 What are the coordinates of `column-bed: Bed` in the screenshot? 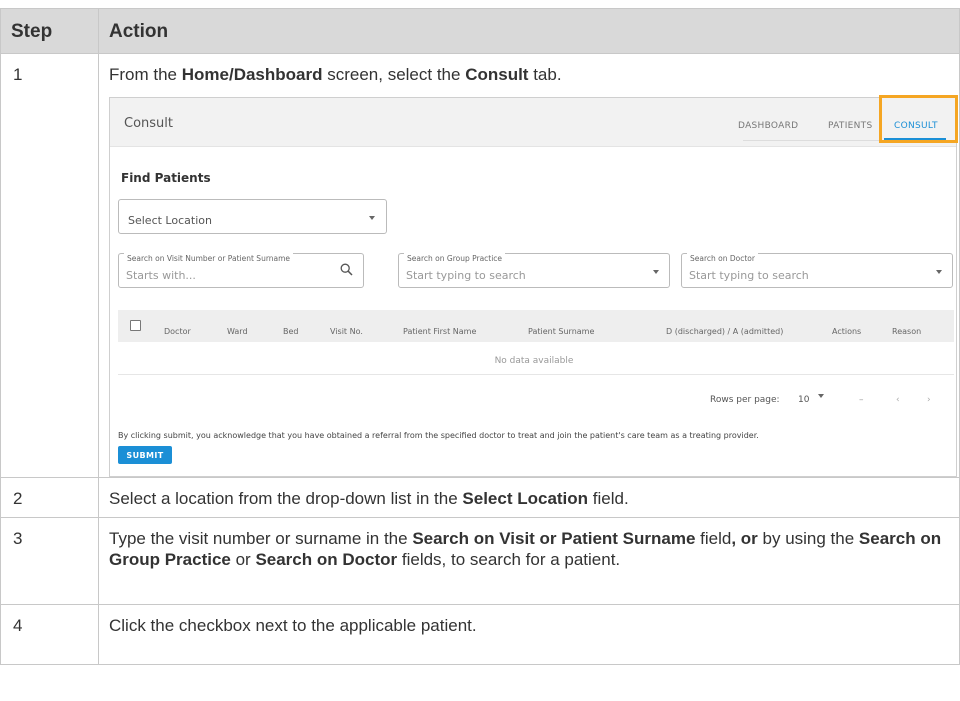 It's located at (291, 331).